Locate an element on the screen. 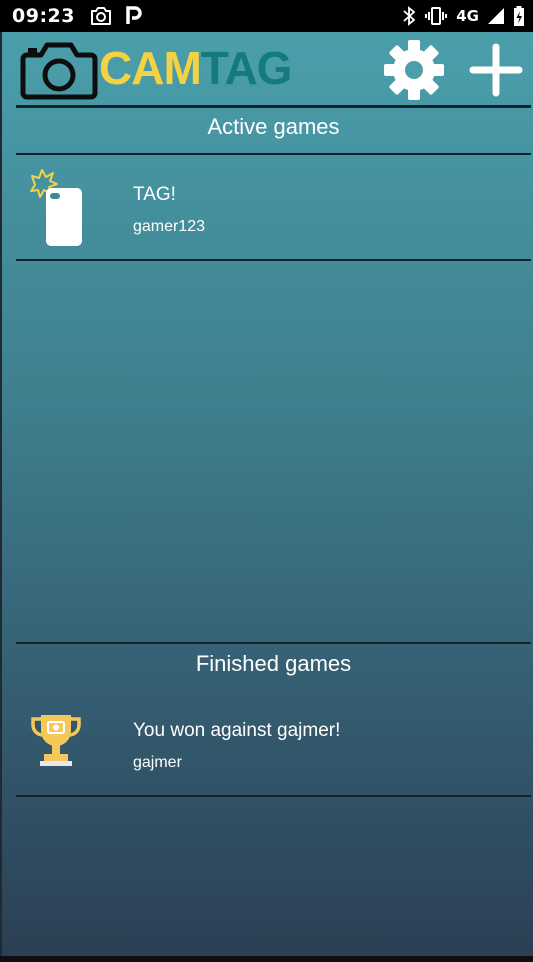  finished-games-heading: Finished games is located at coordinates (273, 663).